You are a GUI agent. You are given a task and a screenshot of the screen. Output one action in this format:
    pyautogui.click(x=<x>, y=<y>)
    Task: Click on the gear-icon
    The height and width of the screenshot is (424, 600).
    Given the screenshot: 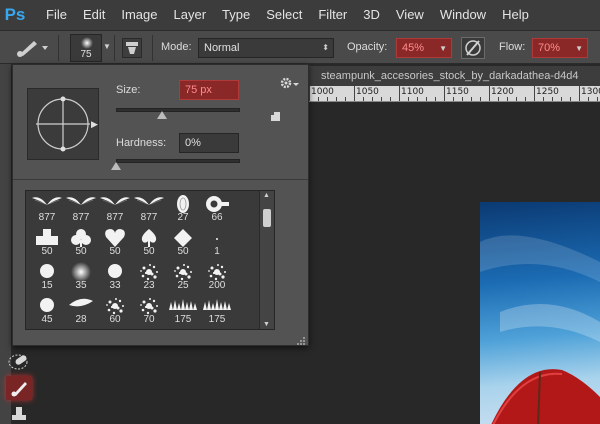 What is the action you would take?
    pyautogui.click(x=290, y=83)
    